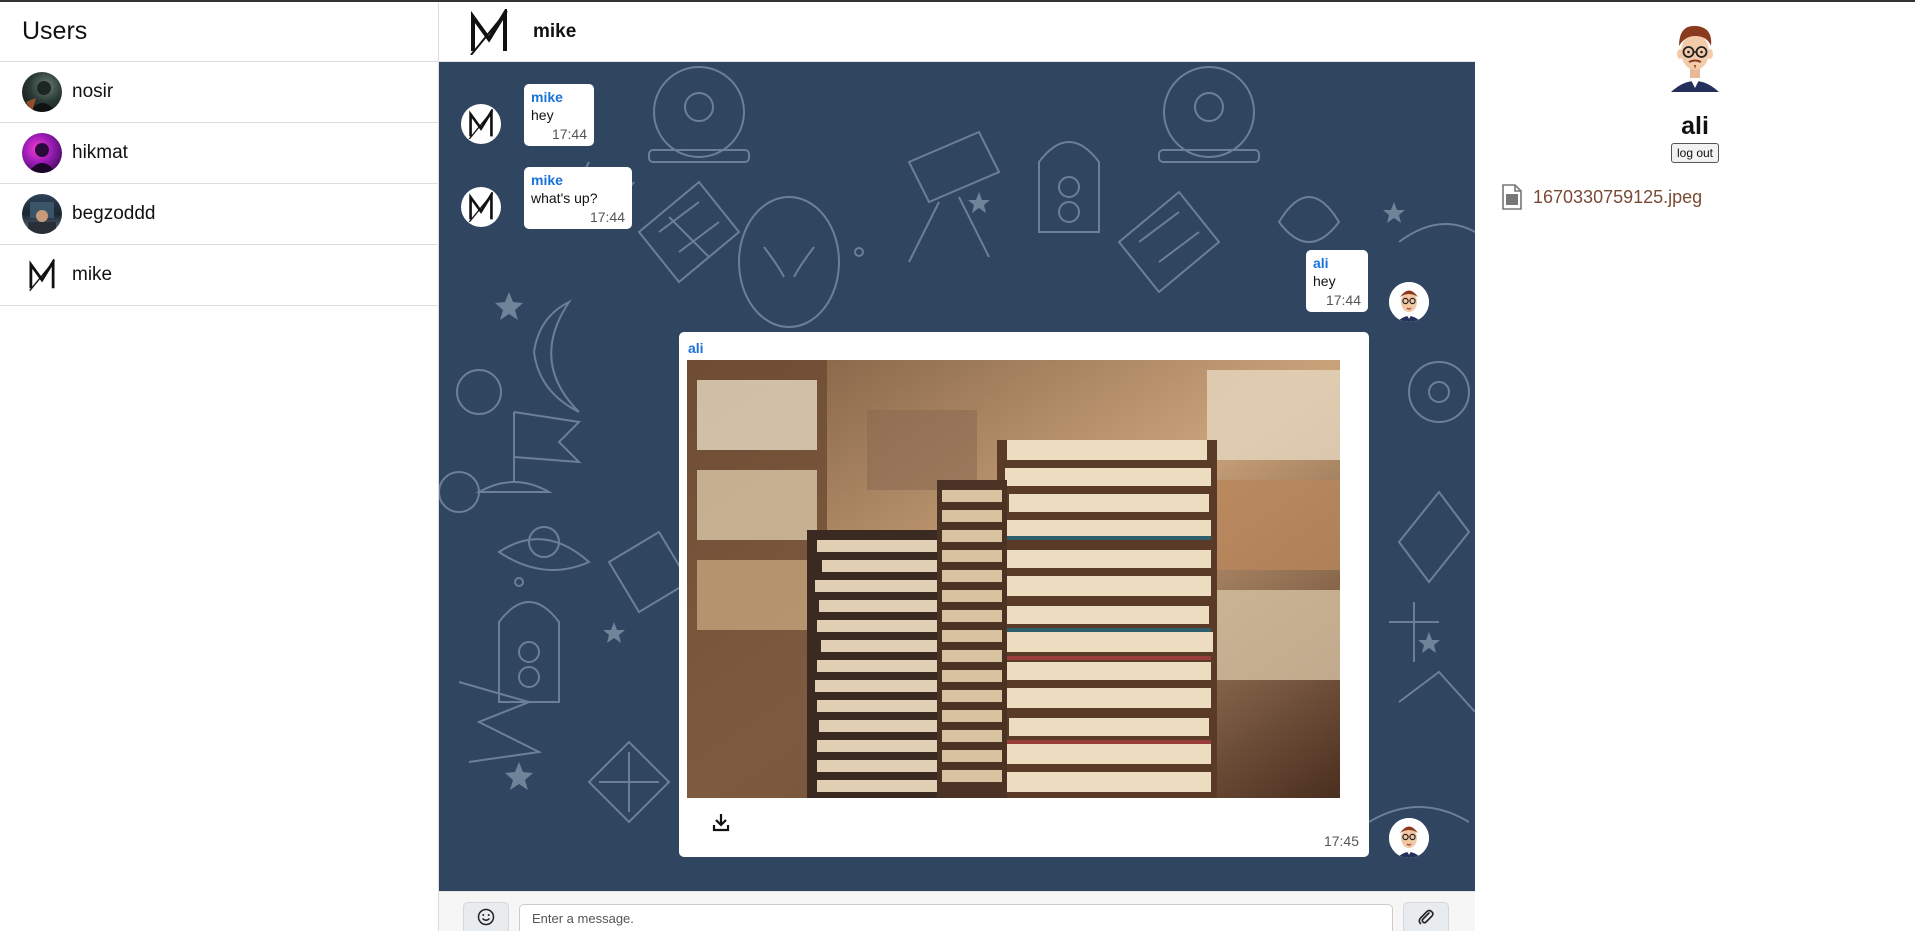 Image resolution: width=1915 pixels, height=931 pixels. Describe the element at coordinates (957, 32) in the screenshot. I see `chat-header: mike` at that location.